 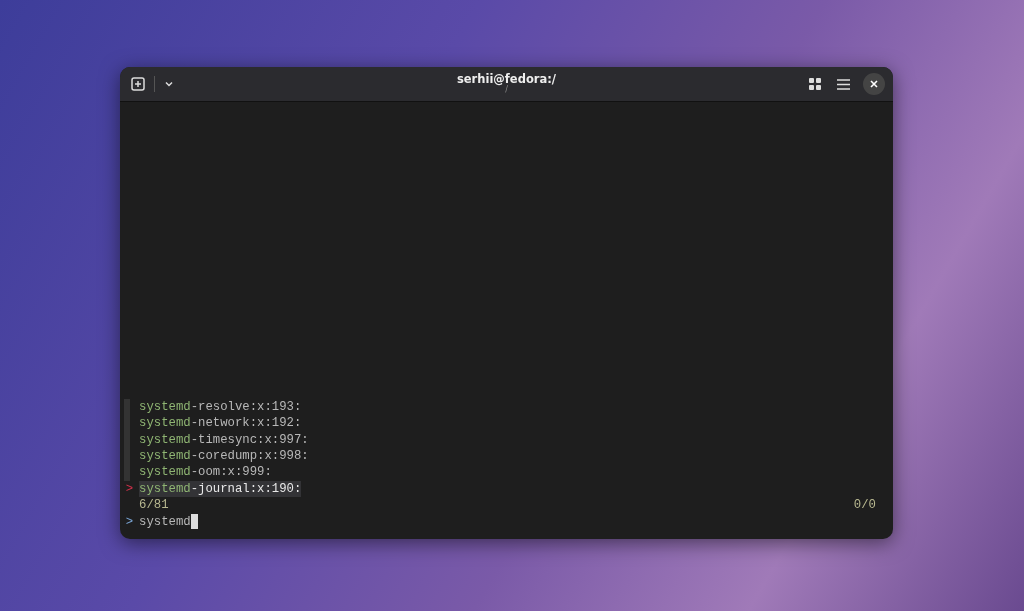 I want to click on result-line: systemd-timesync:x:997:, so click(x=224, y=439).